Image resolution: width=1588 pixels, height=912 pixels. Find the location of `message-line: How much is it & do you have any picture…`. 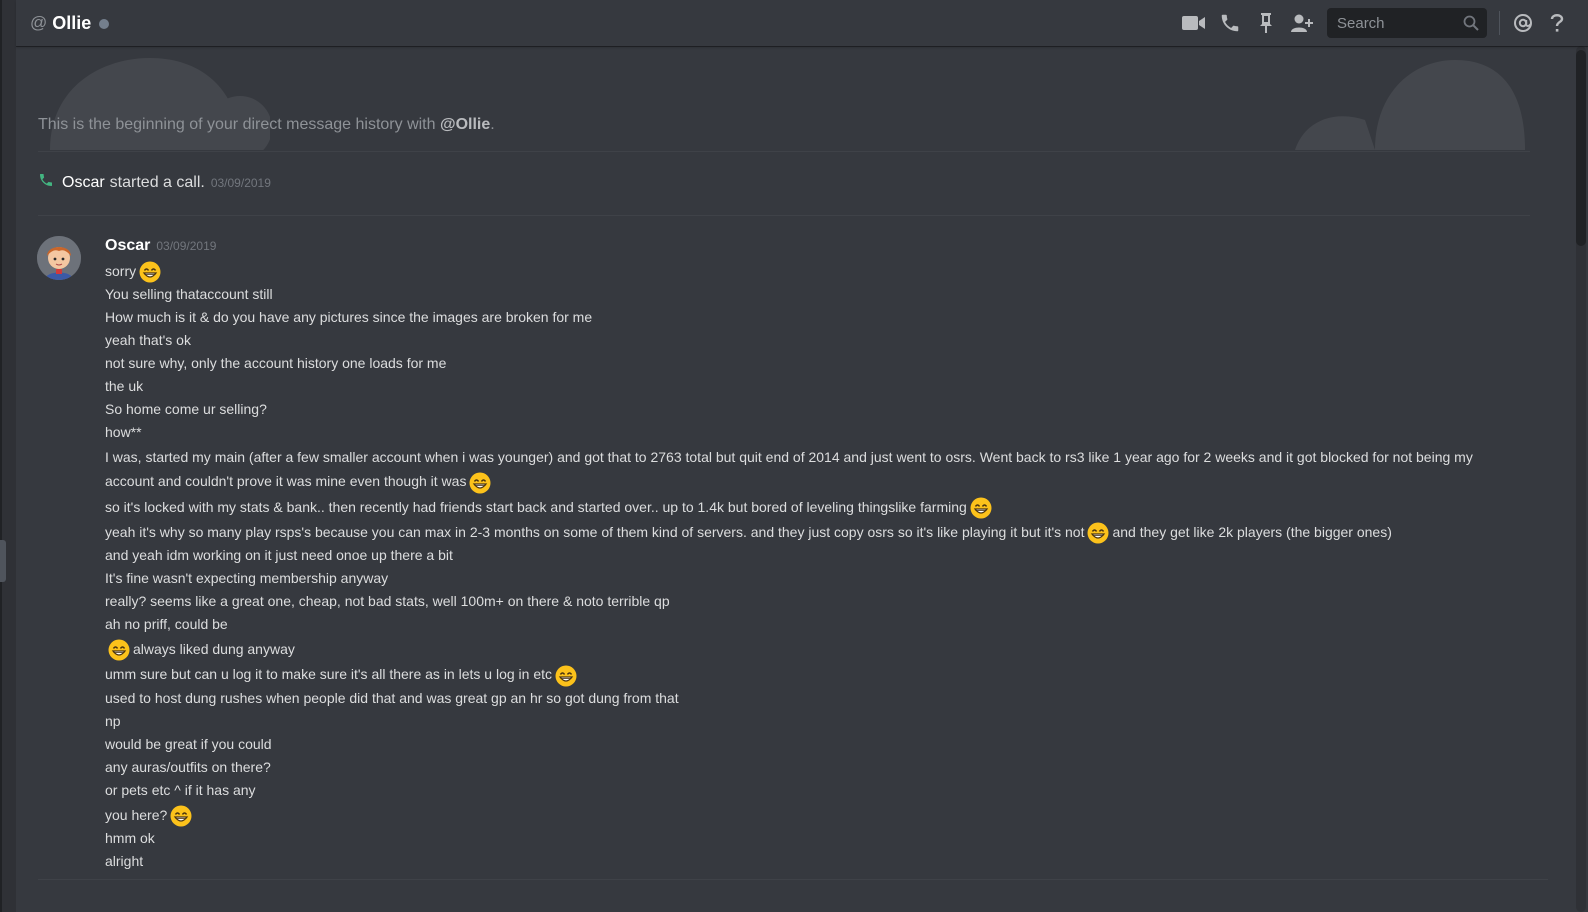

message-line: How much is it & do you have any picture… is located at coordinates (805, 317).